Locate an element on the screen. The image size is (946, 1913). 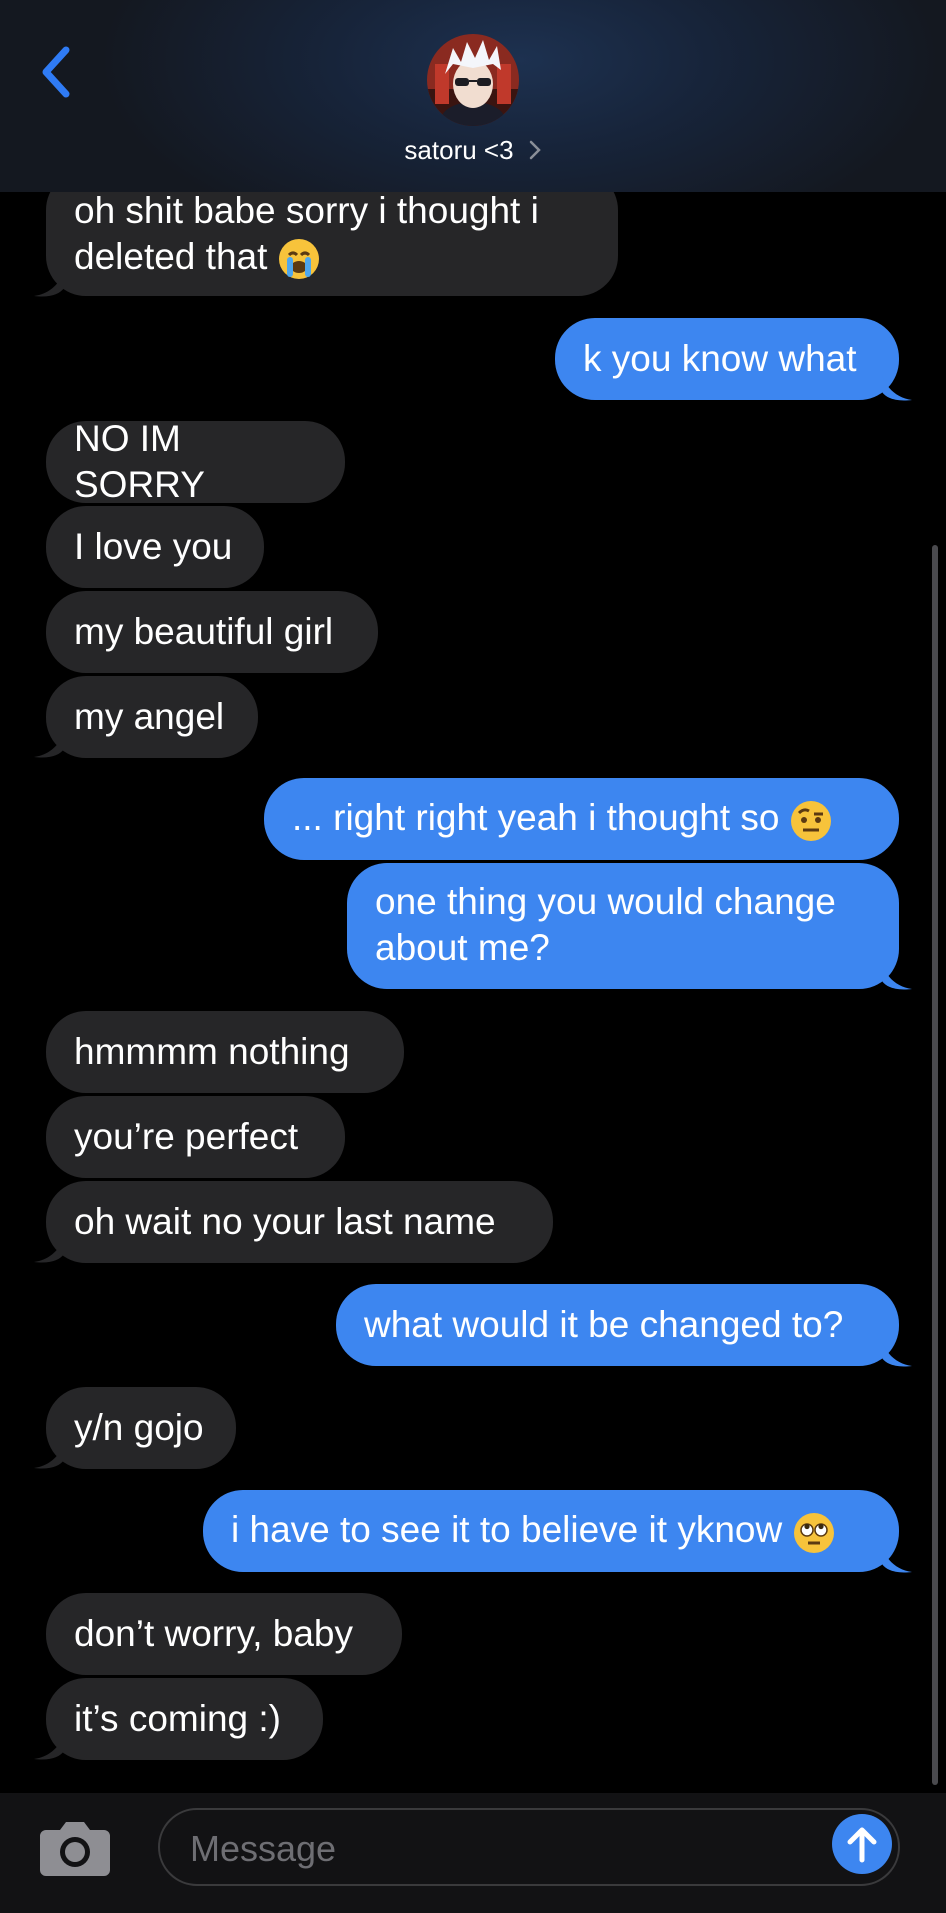
message-text: y/n gojo is located at coordinates (139, 1427).